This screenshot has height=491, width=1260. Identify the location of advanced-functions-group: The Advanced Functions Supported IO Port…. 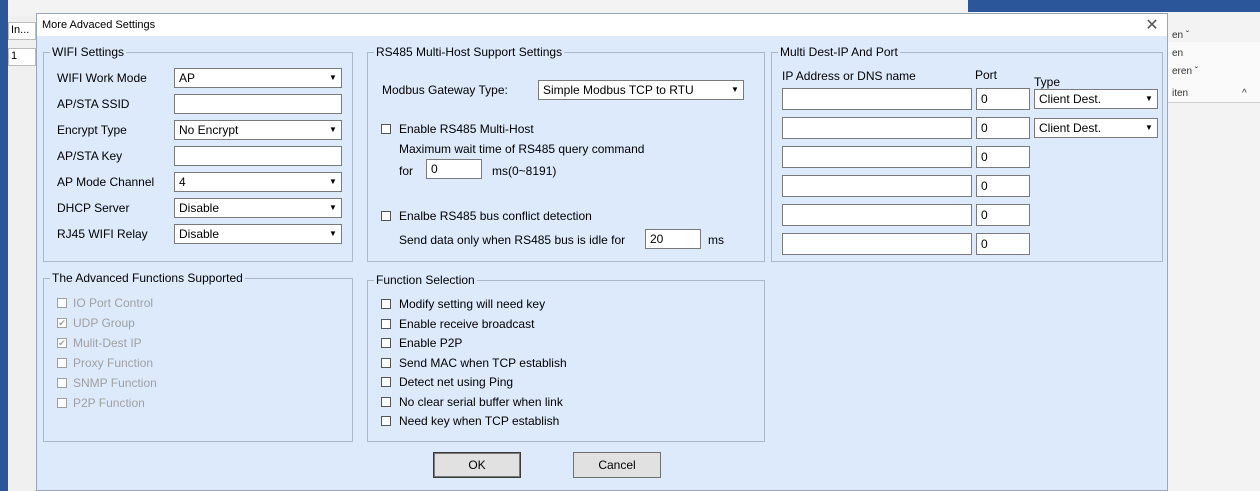
(198, 356).